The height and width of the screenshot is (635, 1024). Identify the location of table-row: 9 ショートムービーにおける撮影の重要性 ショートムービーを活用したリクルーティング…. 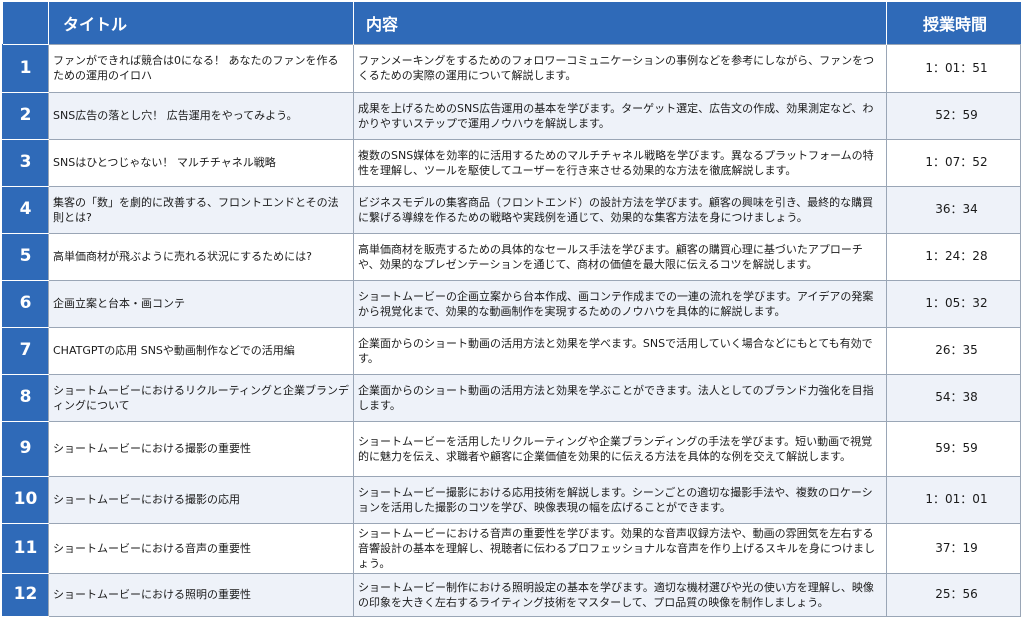
(511, 448).